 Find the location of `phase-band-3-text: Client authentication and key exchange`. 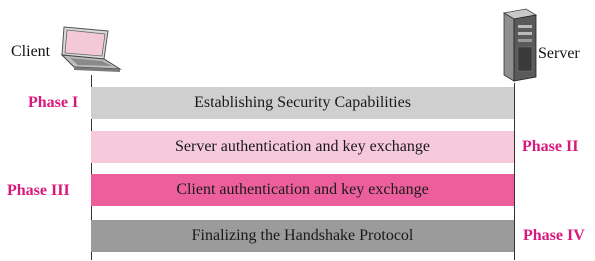

phase-band-3-text: Client authentication and key exchange is located at coordinates (302, 189).